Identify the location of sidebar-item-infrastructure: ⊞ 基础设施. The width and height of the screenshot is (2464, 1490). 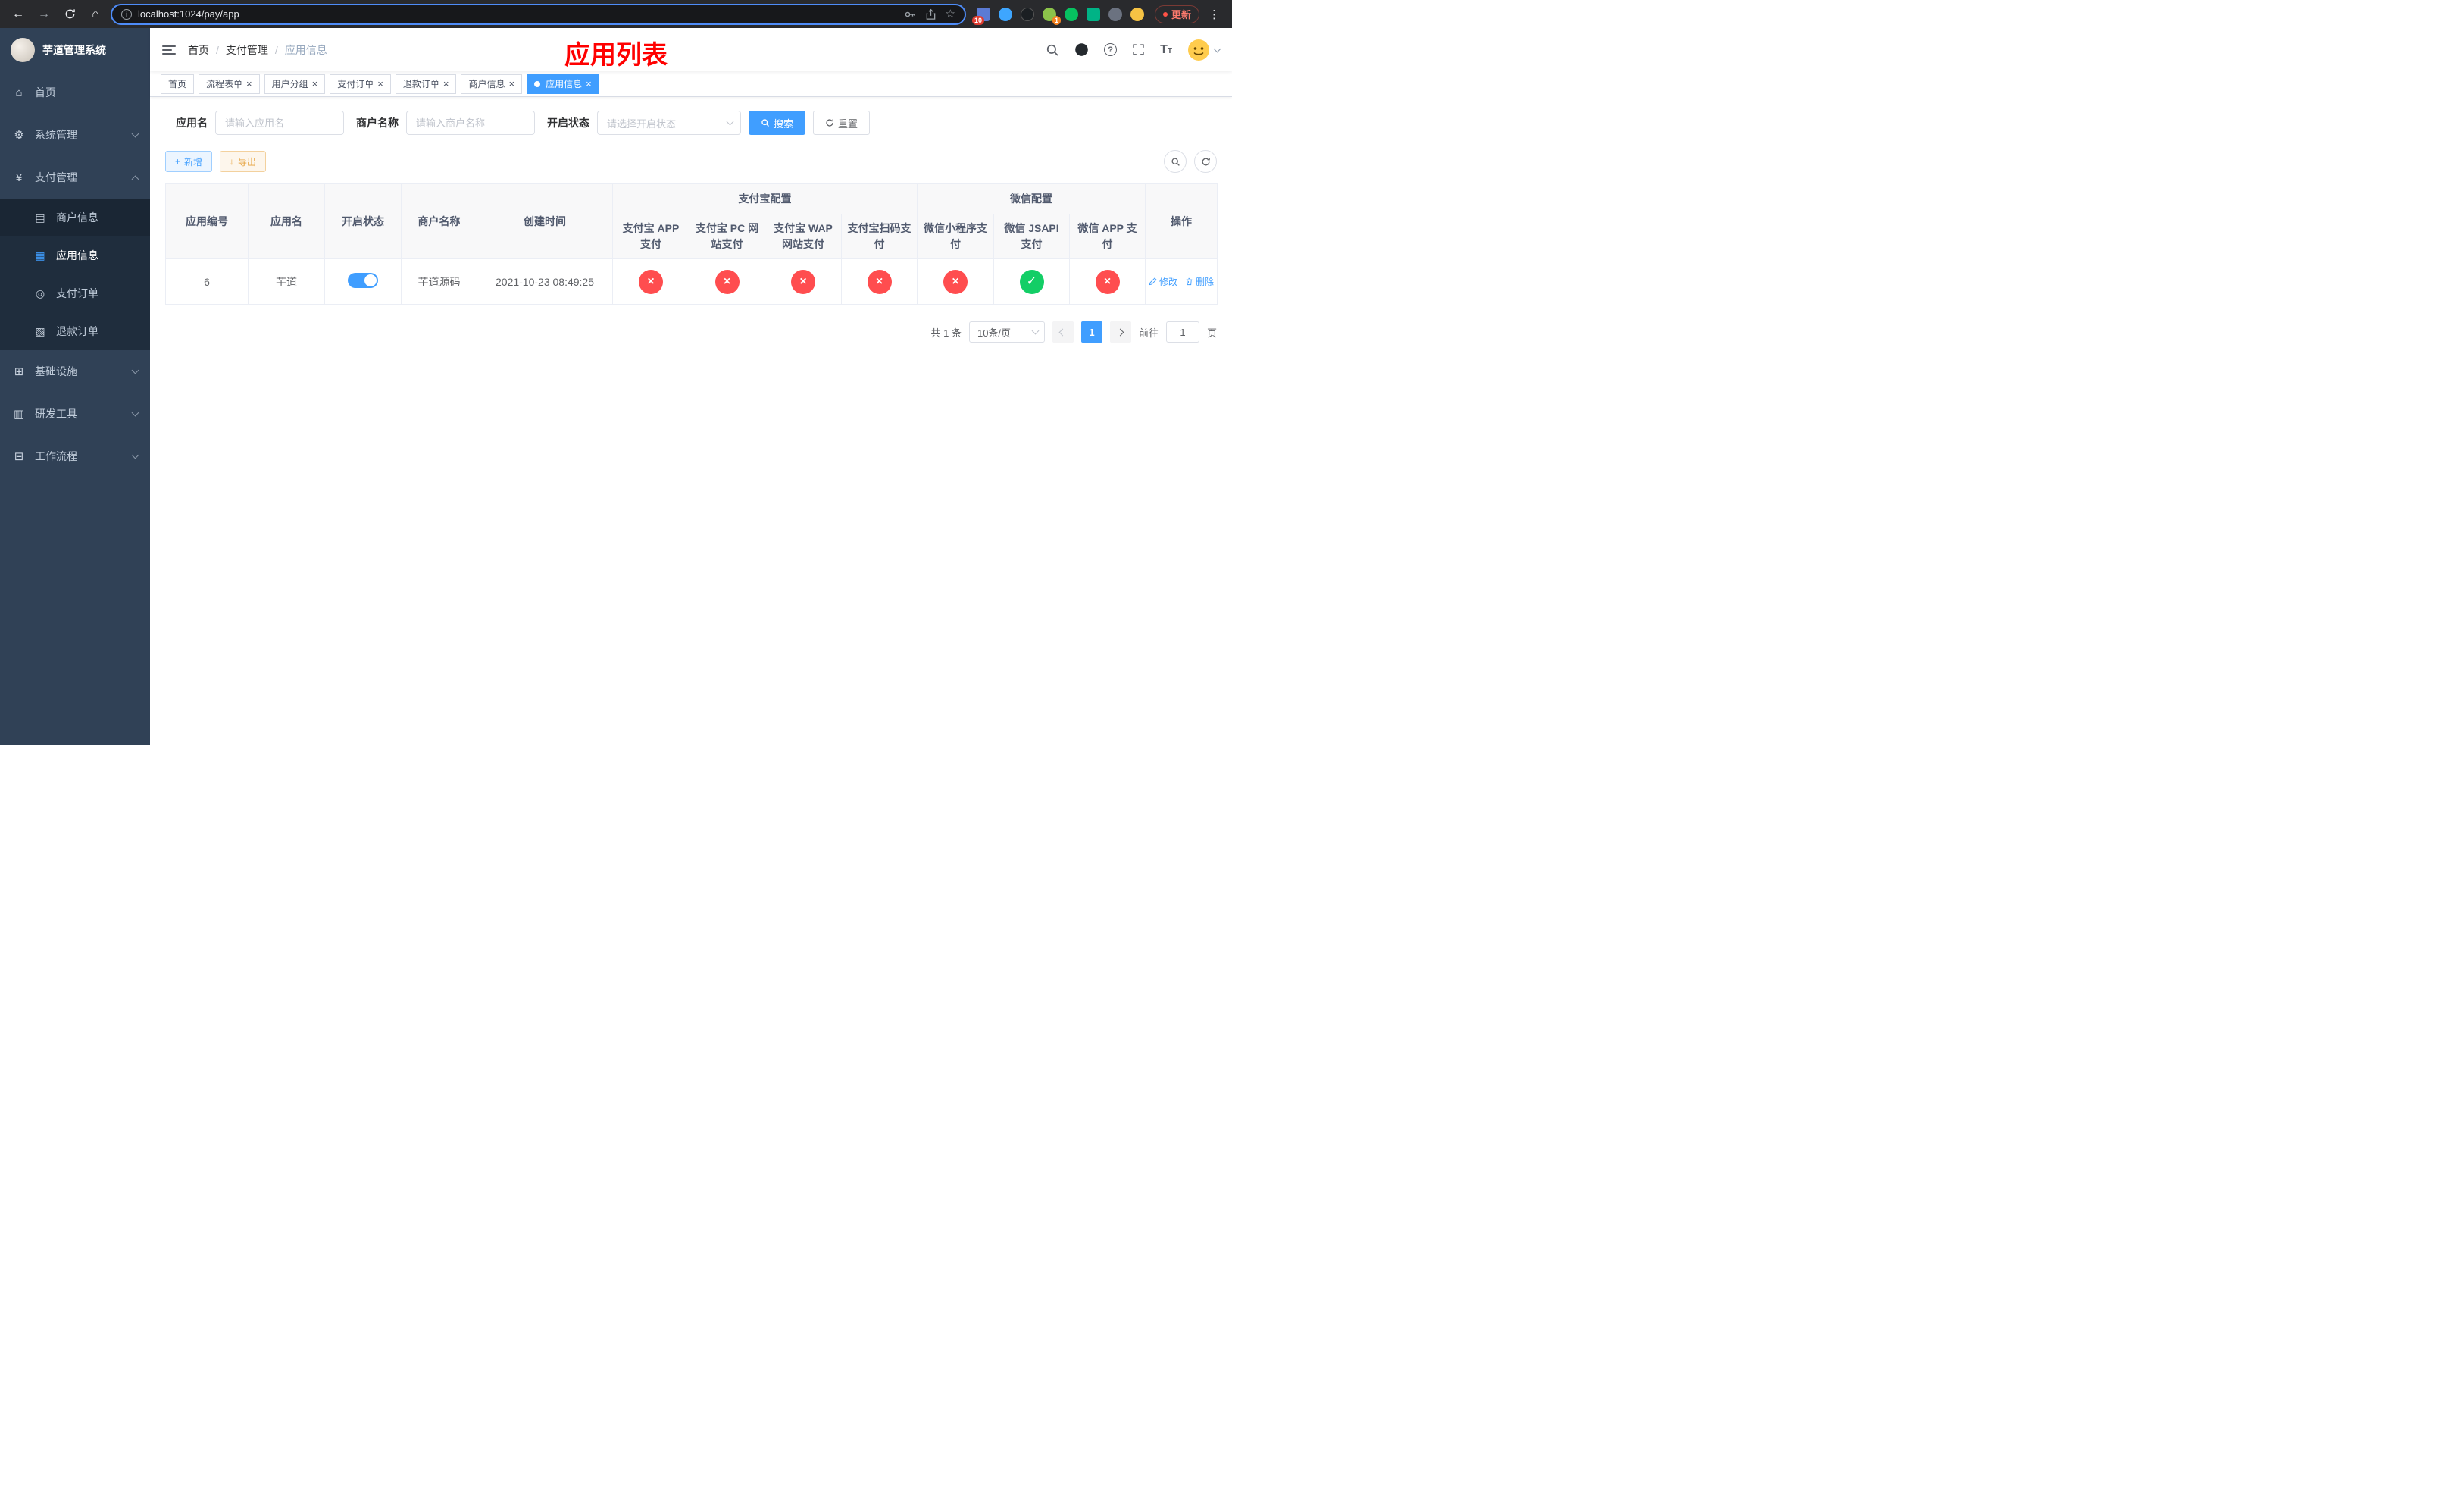
(75, 371).